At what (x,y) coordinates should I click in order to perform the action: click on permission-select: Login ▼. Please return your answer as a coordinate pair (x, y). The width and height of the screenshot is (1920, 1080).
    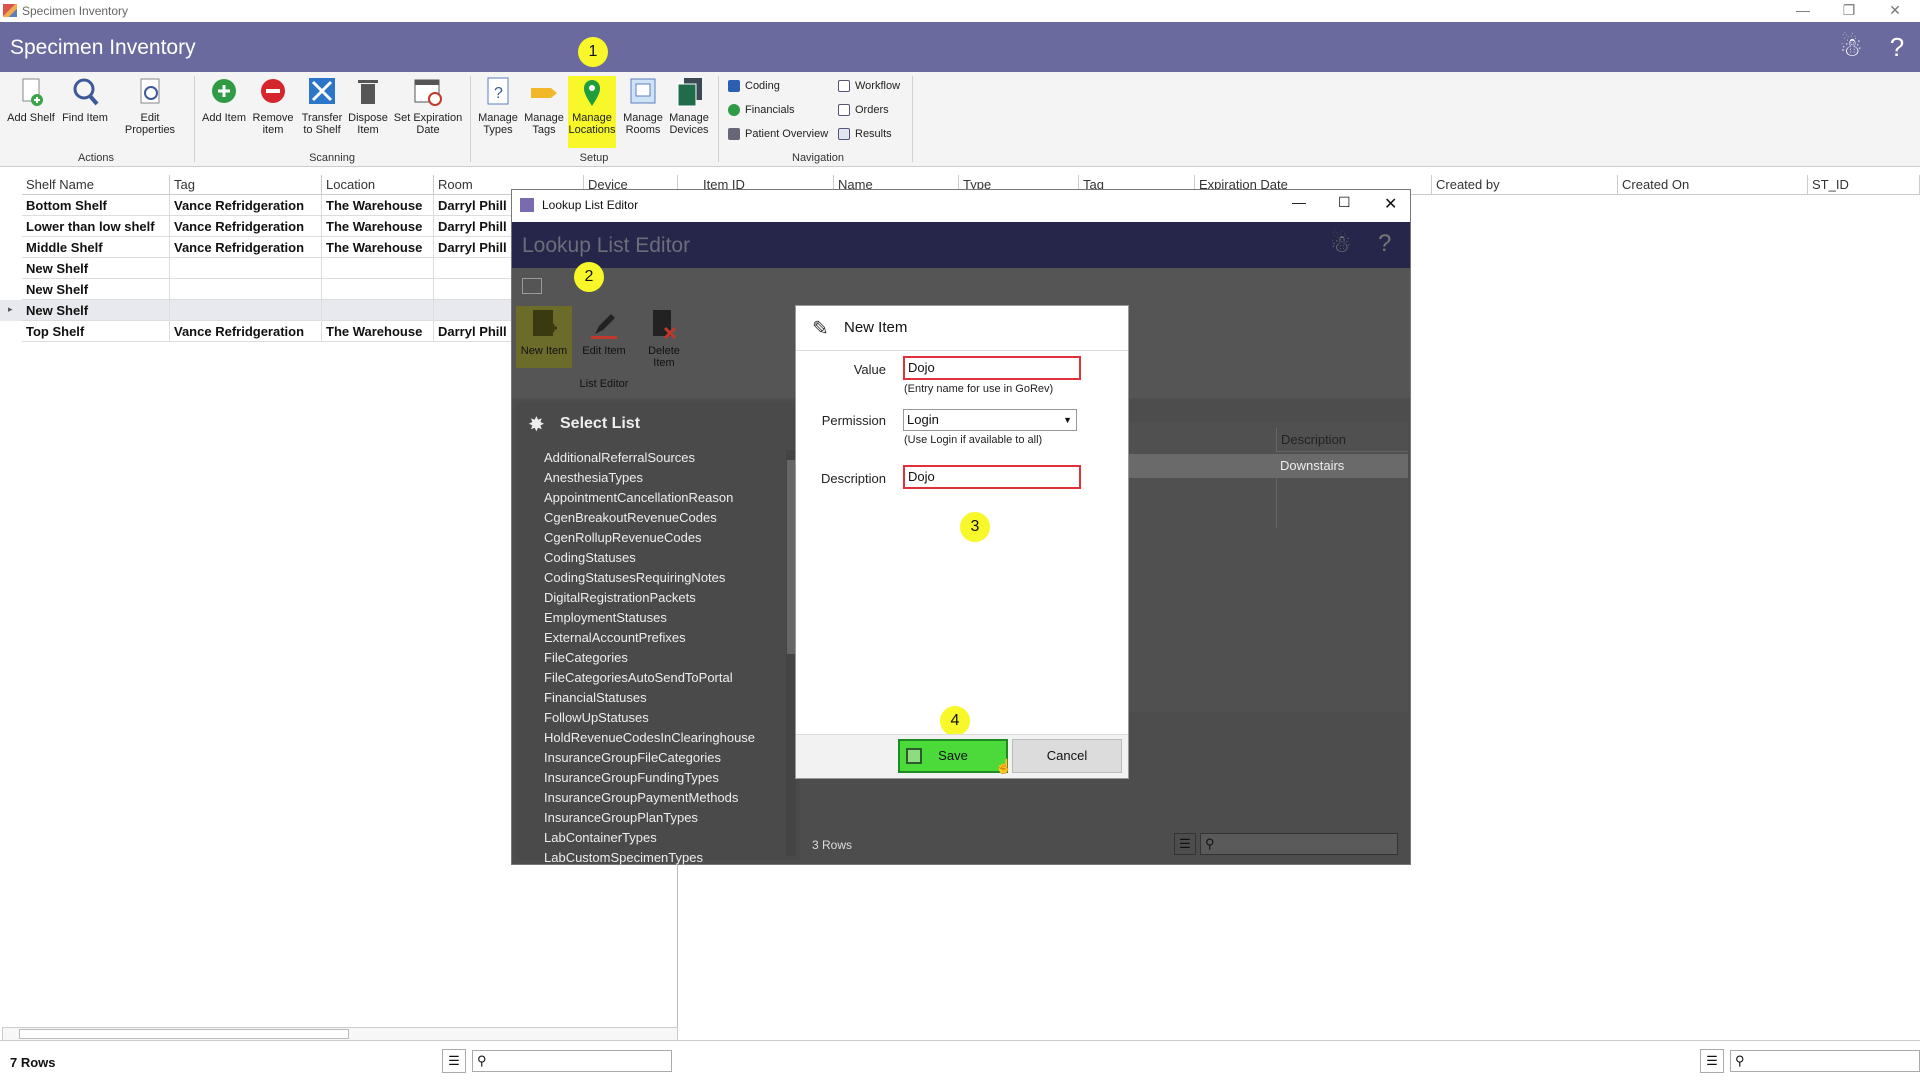
    Looking at the image, I should click on (990, 420).